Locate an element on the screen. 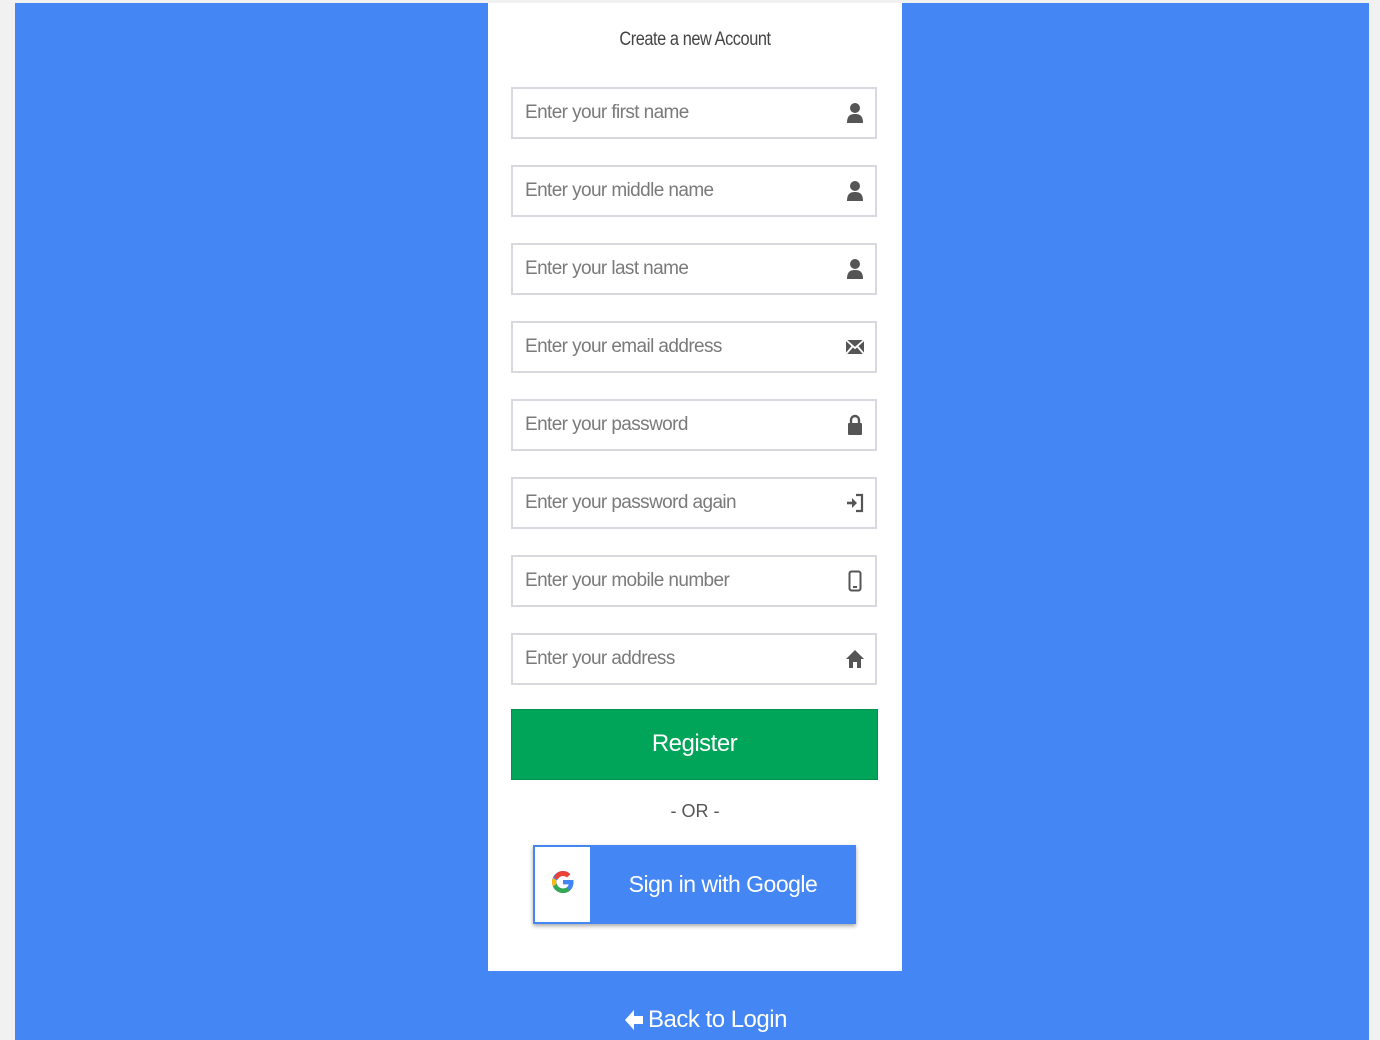  envelope-icon is located at coordinates (855, 347).